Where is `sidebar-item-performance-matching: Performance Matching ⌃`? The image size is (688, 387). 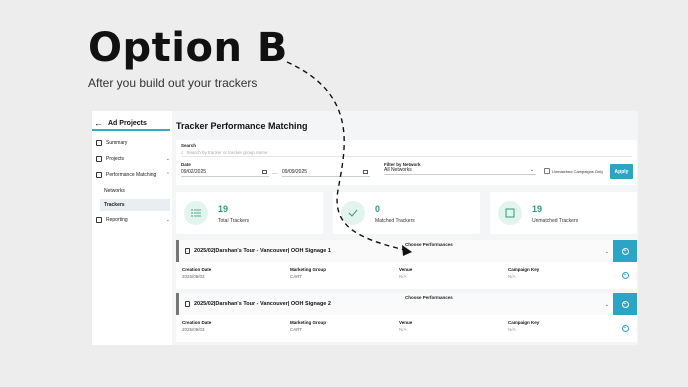
sidebar-item-performance-matching: Performance Matching ⌃ is located at coordinates (133, 175).